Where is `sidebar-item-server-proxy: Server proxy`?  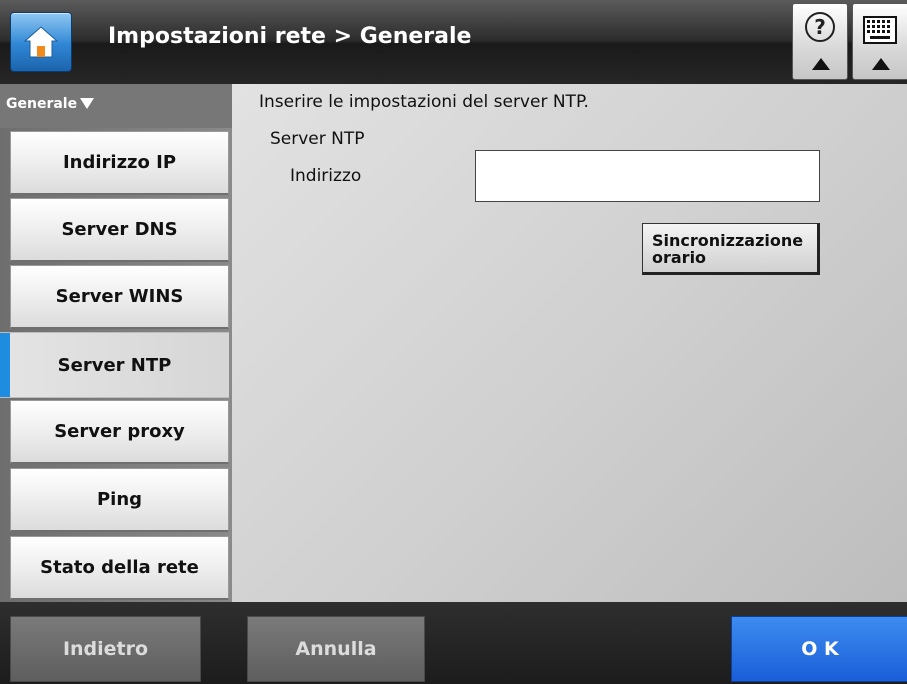 sidebar-item-server-proxy: Server proxy is located at coordinates (119, 432).